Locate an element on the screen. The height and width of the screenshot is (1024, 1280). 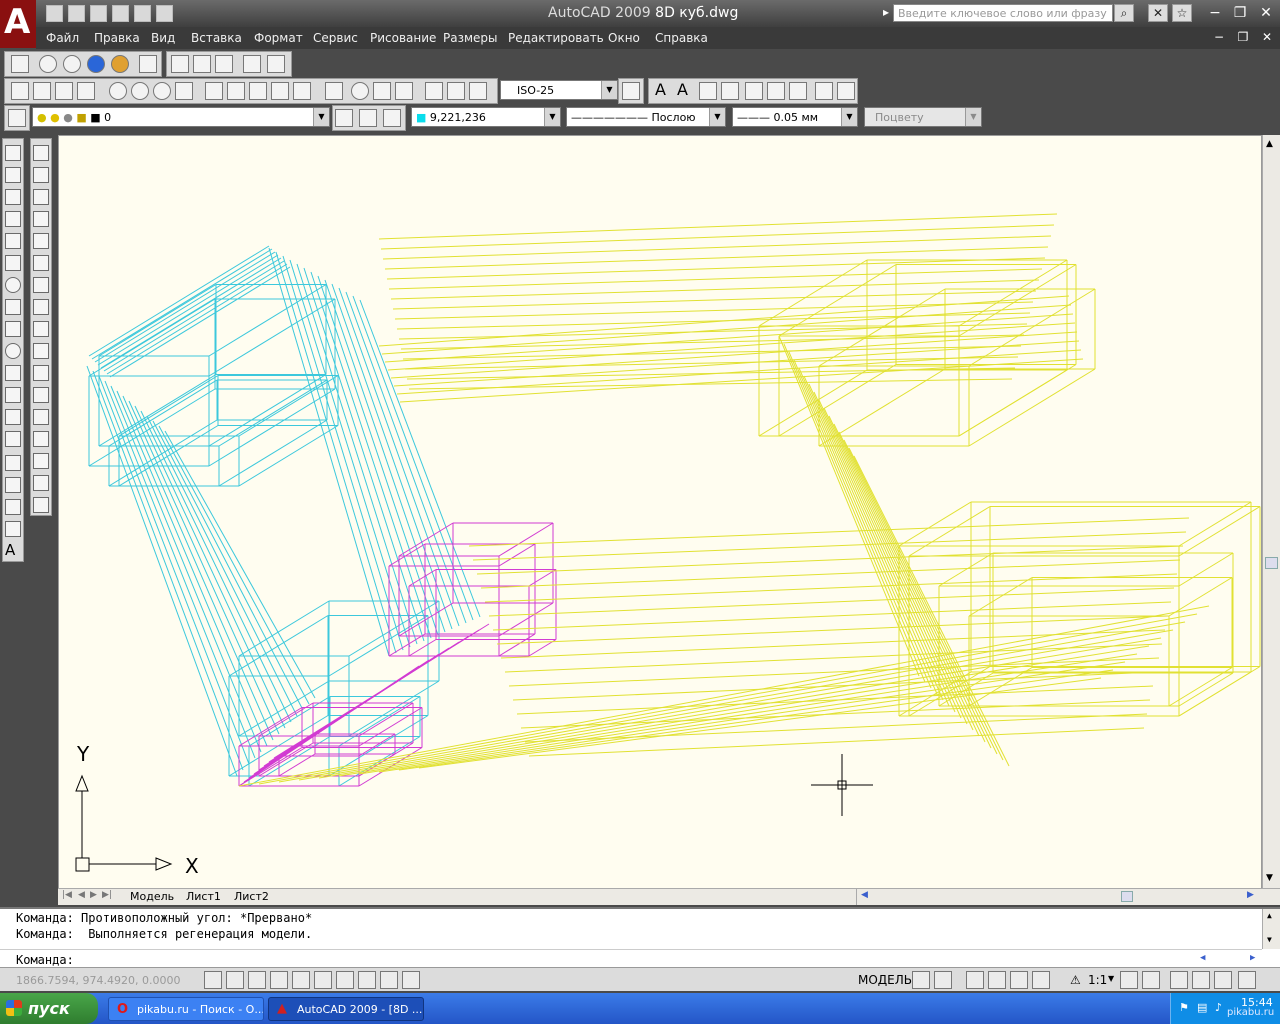
dim-update-icon is located at coordinates (478, 91).